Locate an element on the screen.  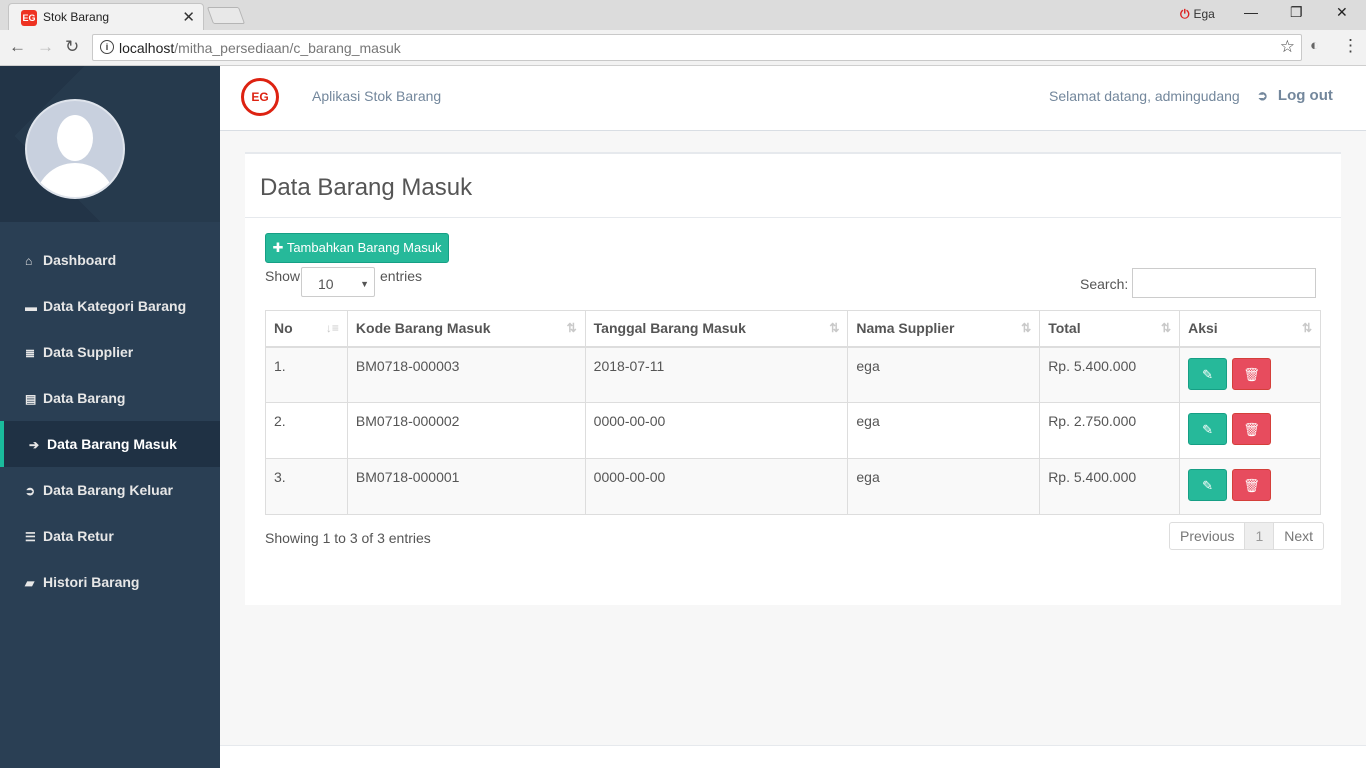
plus-icon: ✚ is located at coordinates (279, 247).